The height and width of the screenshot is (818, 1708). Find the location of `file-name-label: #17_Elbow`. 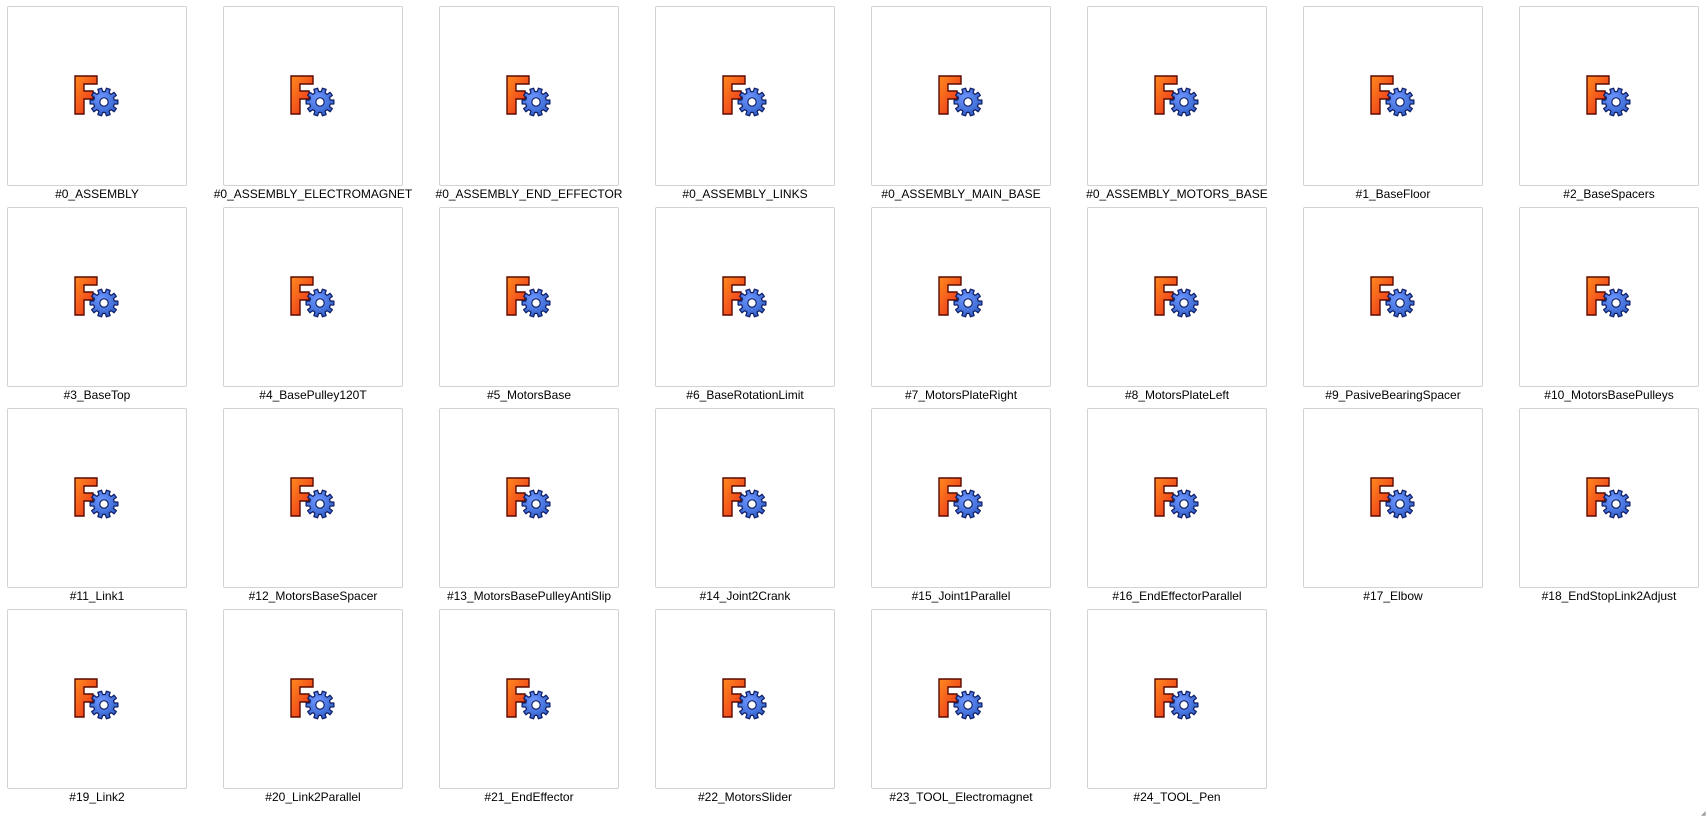

file-name-label: #17_Elbow is located at coordinates (1393, 596).